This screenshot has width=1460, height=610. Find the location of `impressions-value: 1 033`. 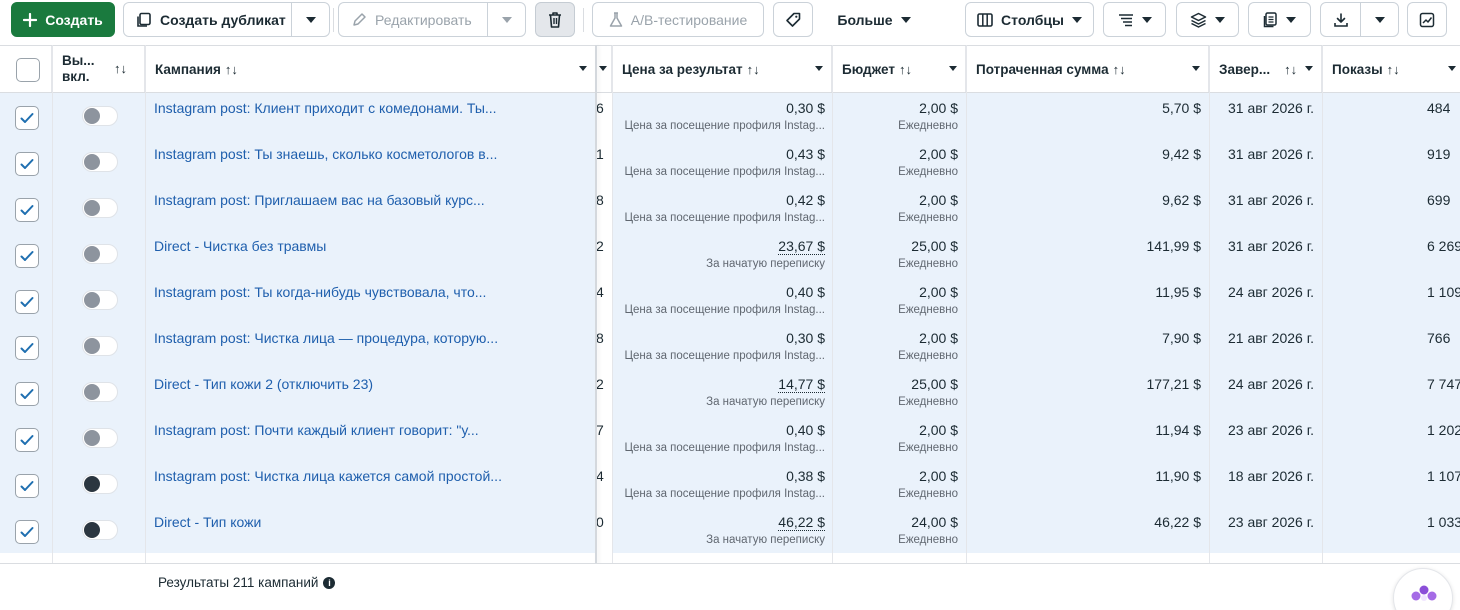

impressions-value: 1 033 is located at coordinates (1443, 522).